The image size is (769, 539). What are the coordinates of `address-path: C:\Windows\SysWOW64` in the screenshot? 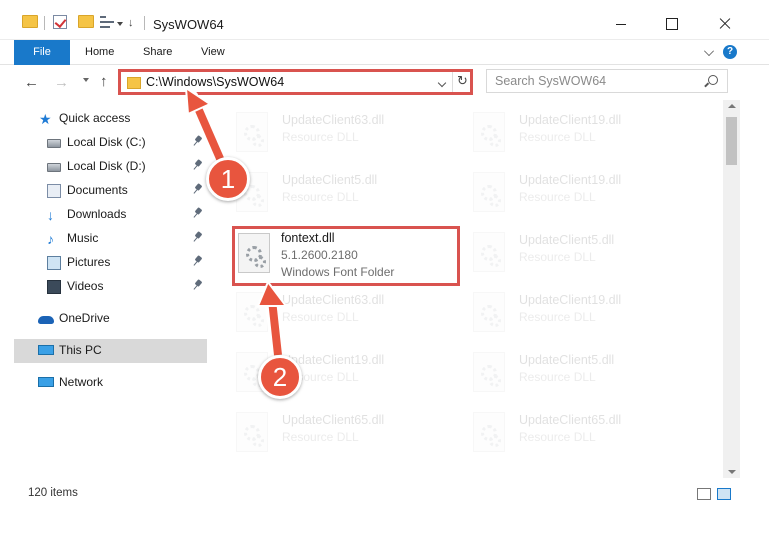 It's located at (215, 82).